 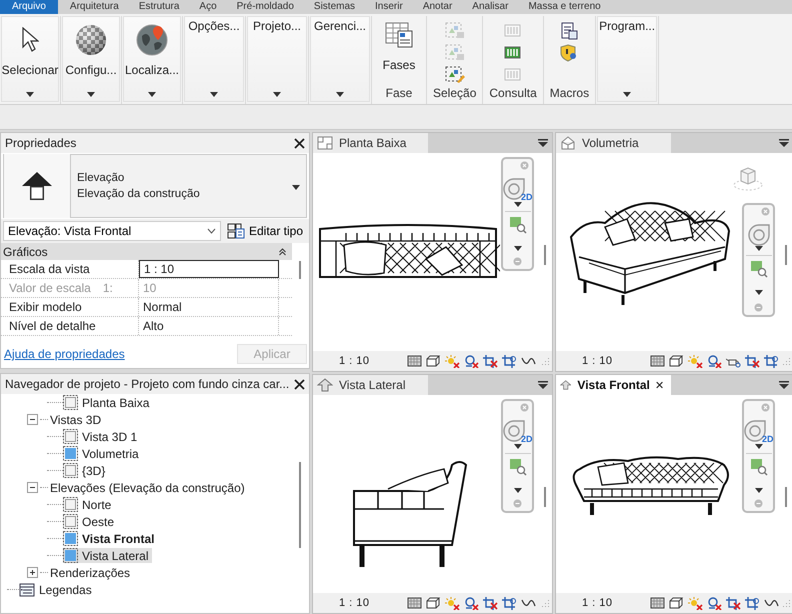 I want to click on ribbon-tab: Inserir, so click(x=389, y=7).